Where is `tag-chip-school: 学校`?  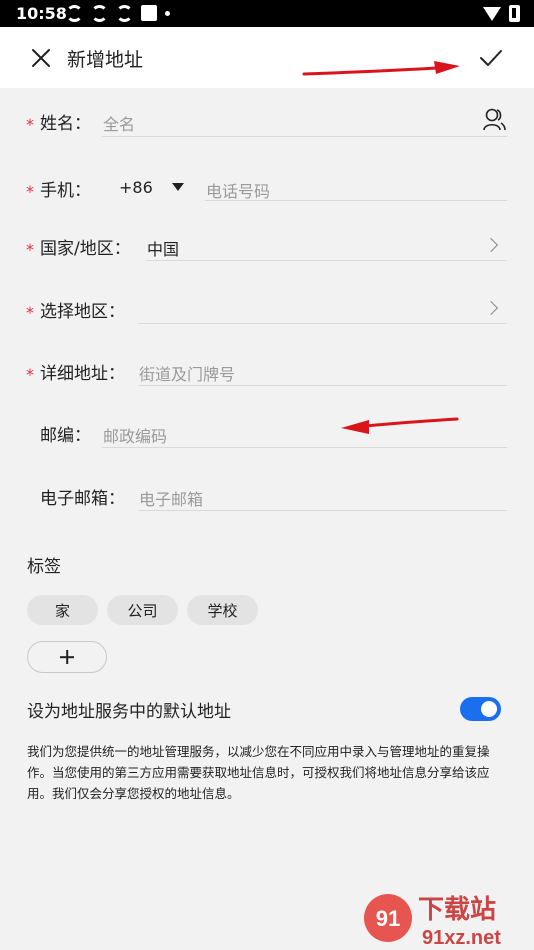 tag-chip-school: 学校 is located at coordinates (222, 610).